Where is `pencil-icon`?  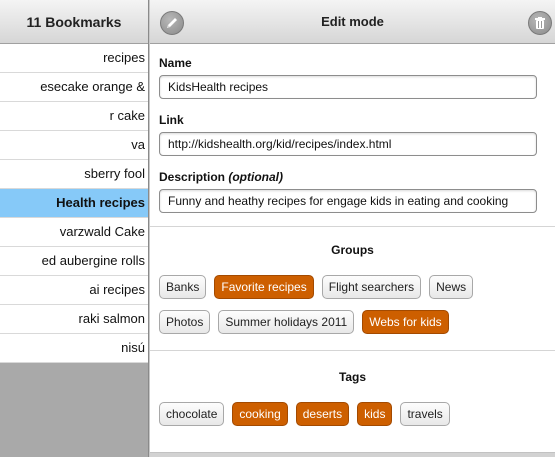 pencil-icon is located at coordinates (172, 23).